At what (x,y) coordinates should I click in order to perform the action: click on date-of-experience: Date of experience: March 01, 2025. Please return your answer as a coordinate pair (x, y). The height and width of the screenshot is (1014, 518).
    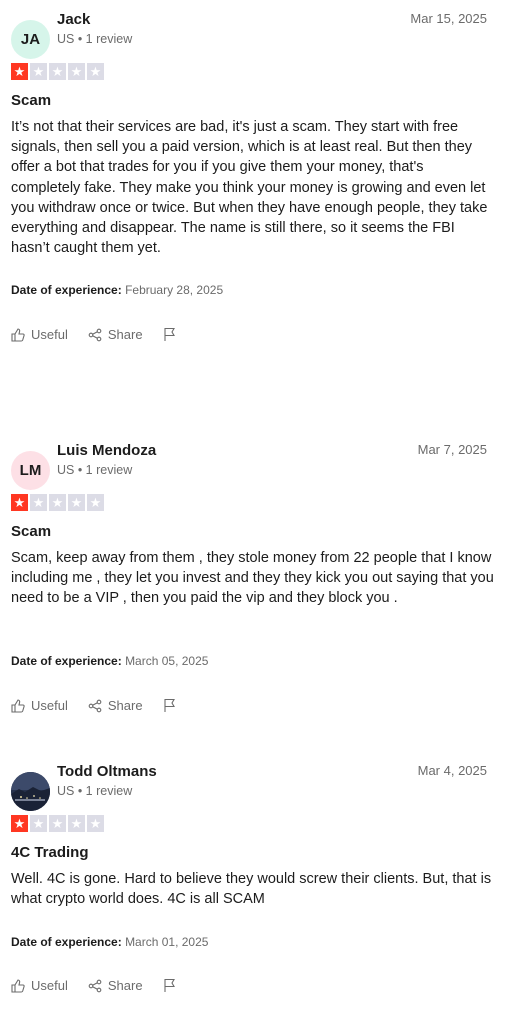
    Looking at the image, I should click on (109, 942).